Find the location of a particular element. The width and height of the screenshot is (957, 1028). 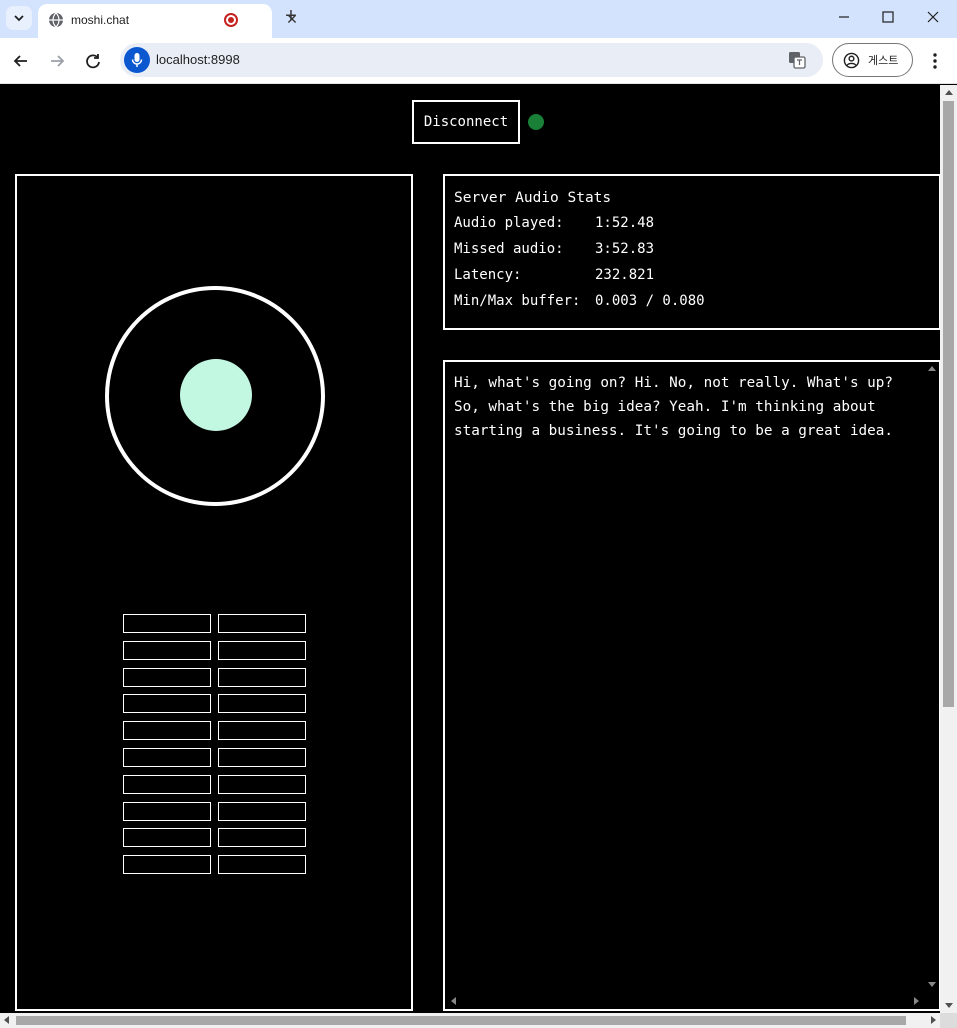

mic-button is located at coordinates (137, 60).